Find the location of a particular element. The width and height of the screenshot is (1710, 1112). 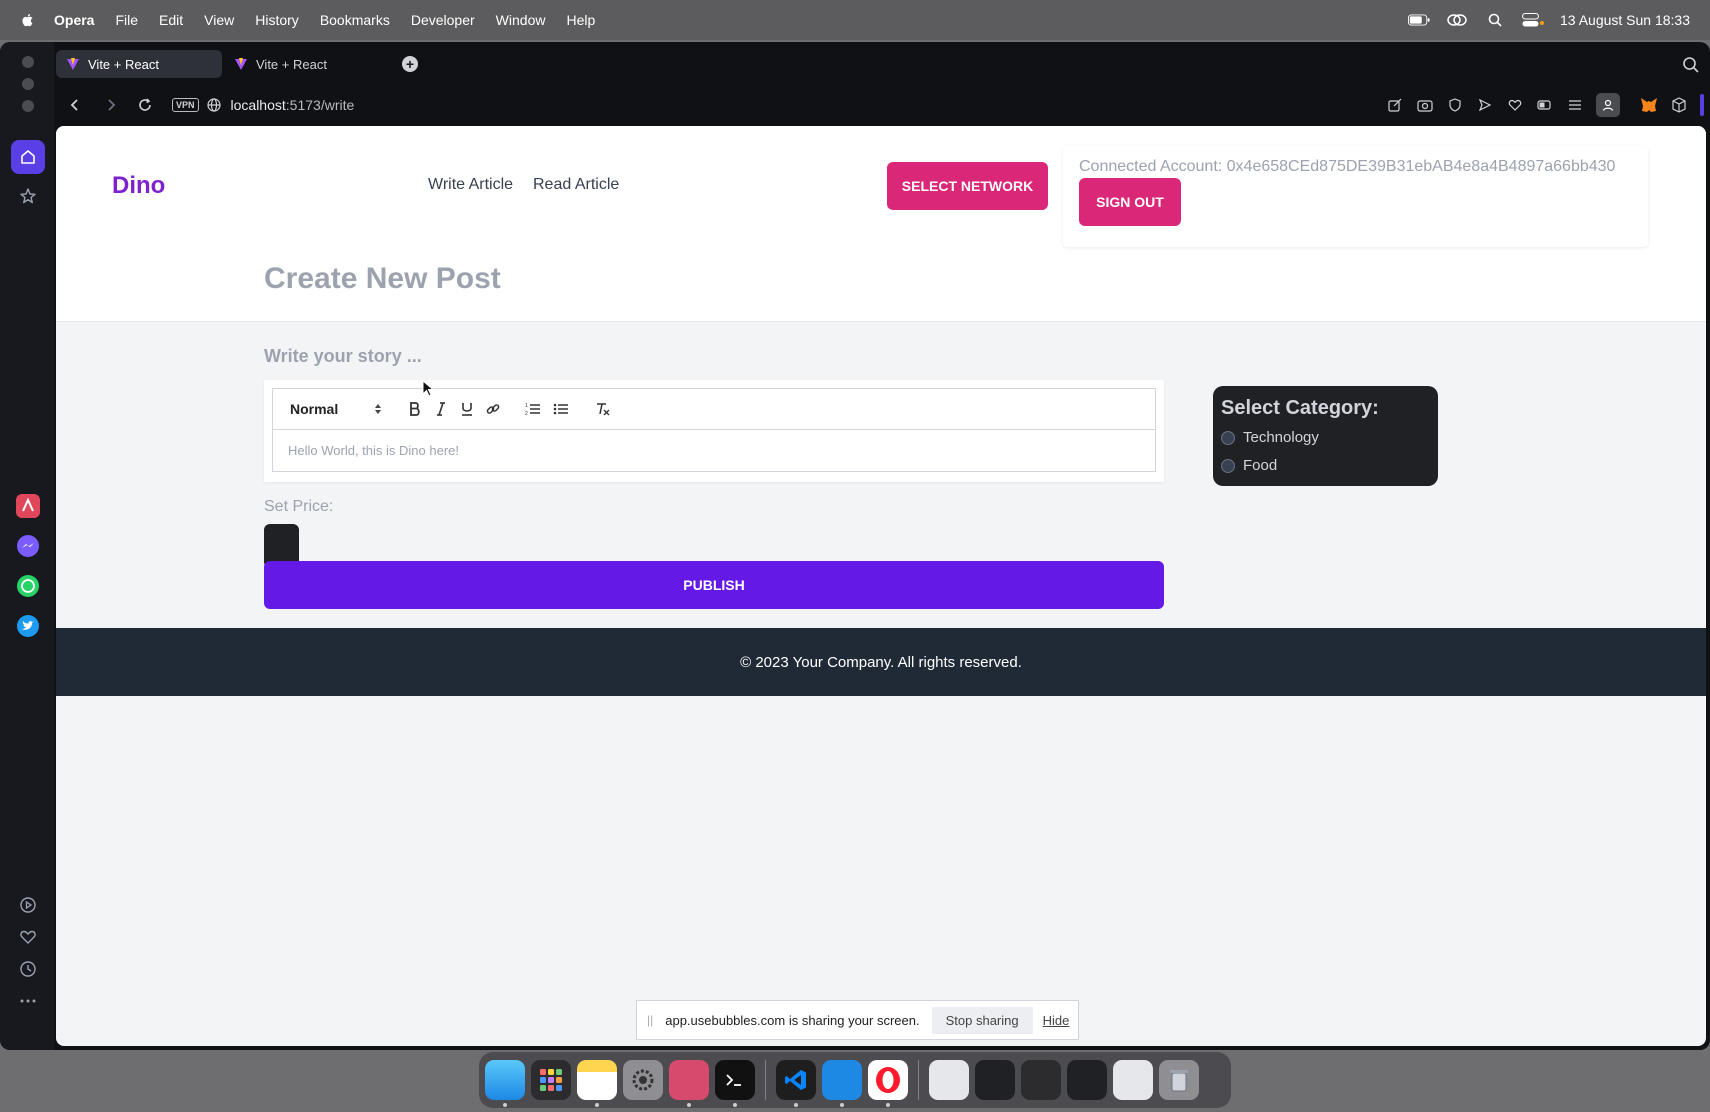

nav-write-article: Write Article is located at coordinates (470, 185).